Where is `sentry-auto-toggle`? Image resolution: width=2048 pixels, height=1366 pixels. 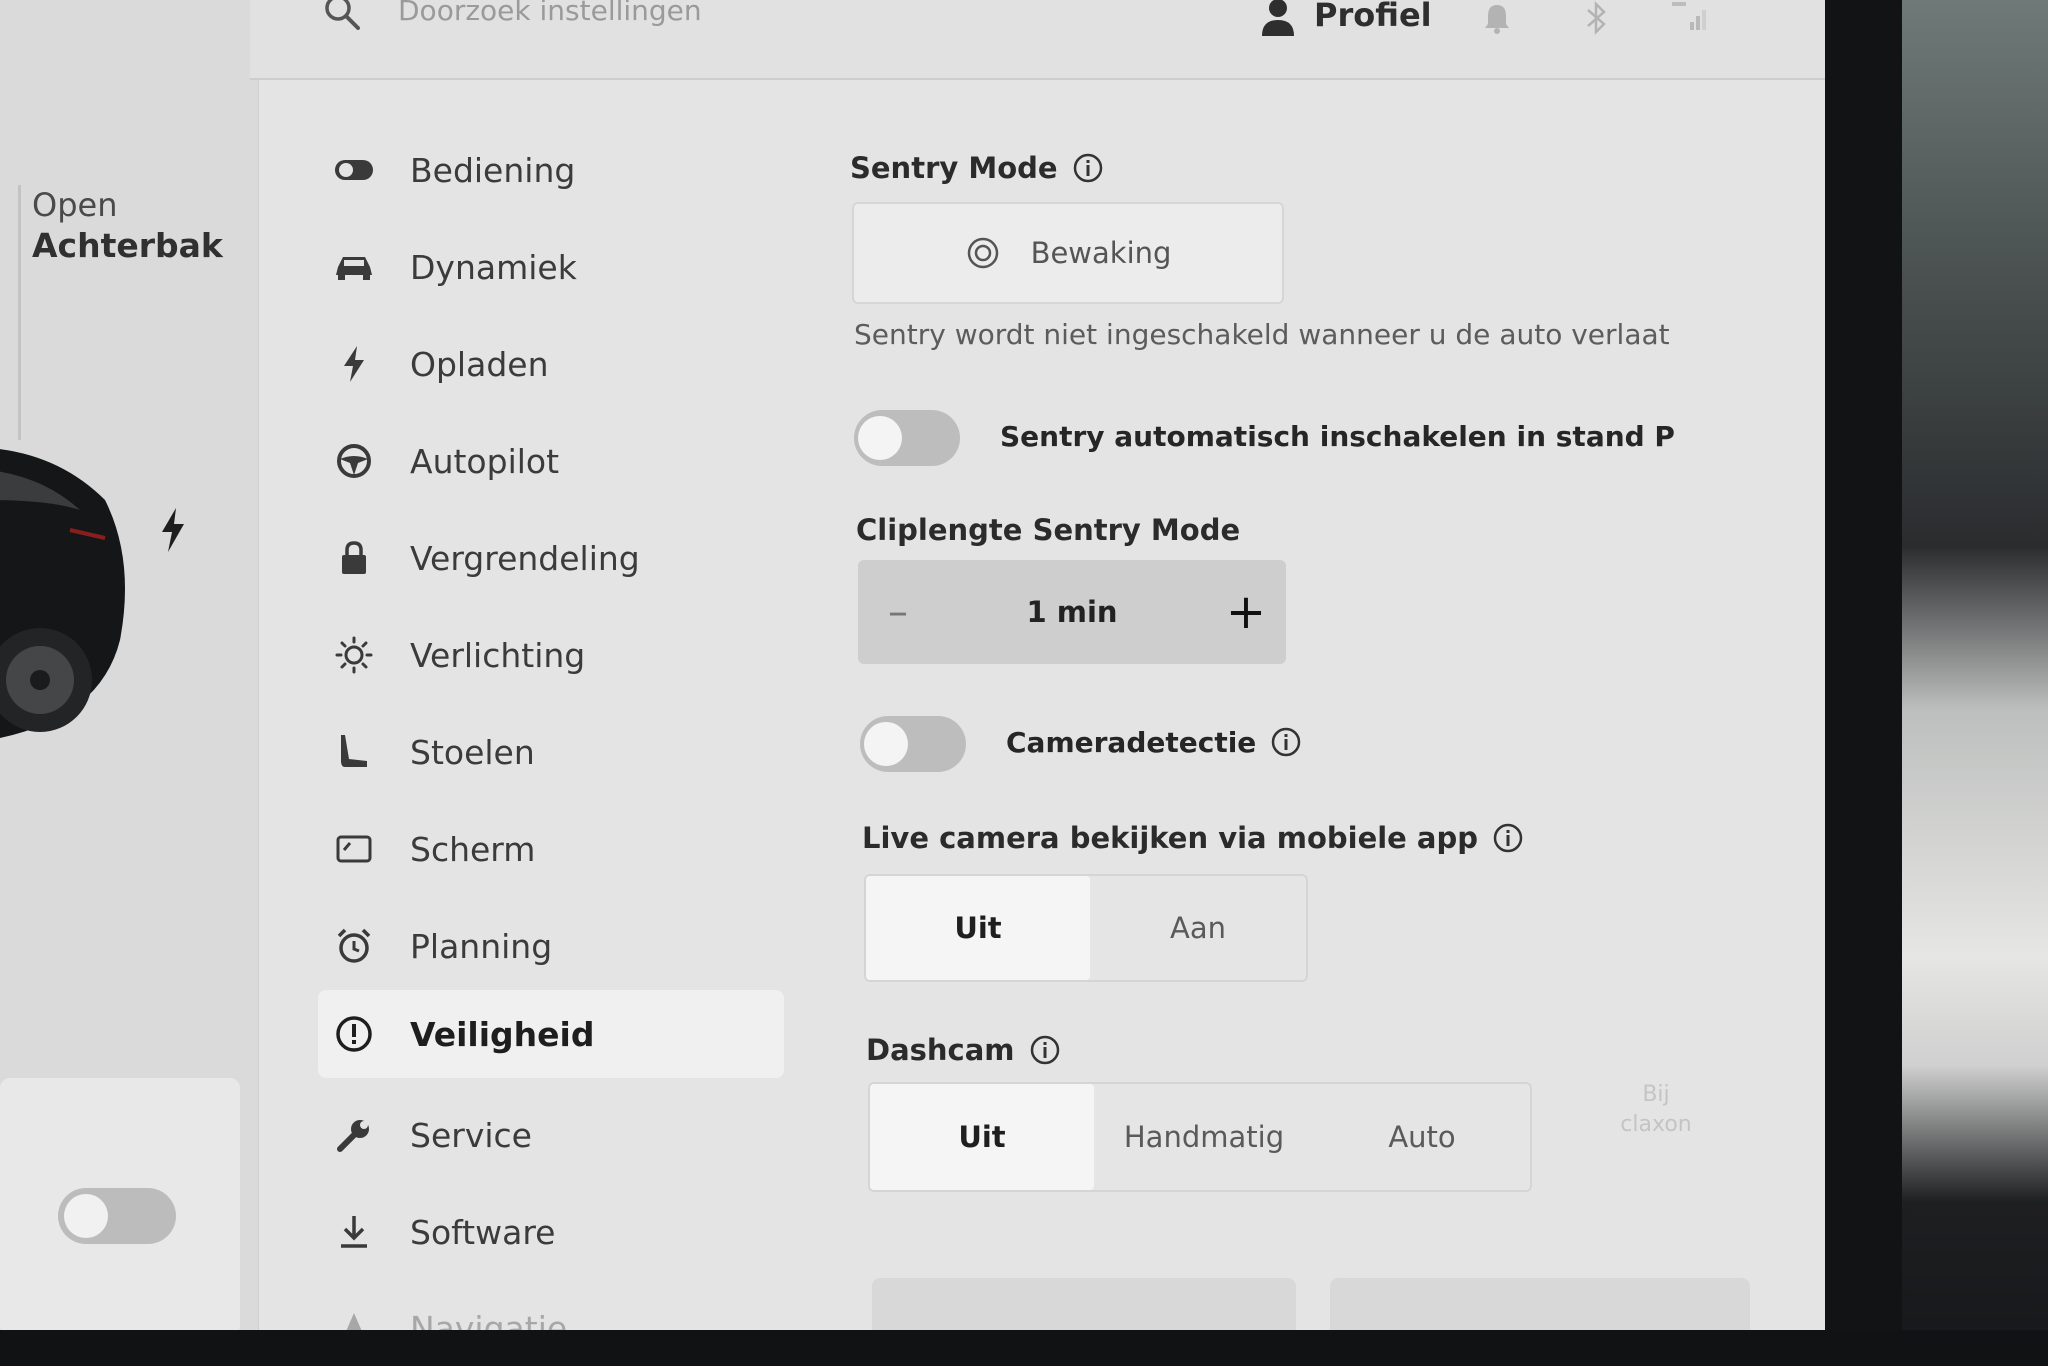
sentry-auto-toggle is located at coordinates (907, 438).